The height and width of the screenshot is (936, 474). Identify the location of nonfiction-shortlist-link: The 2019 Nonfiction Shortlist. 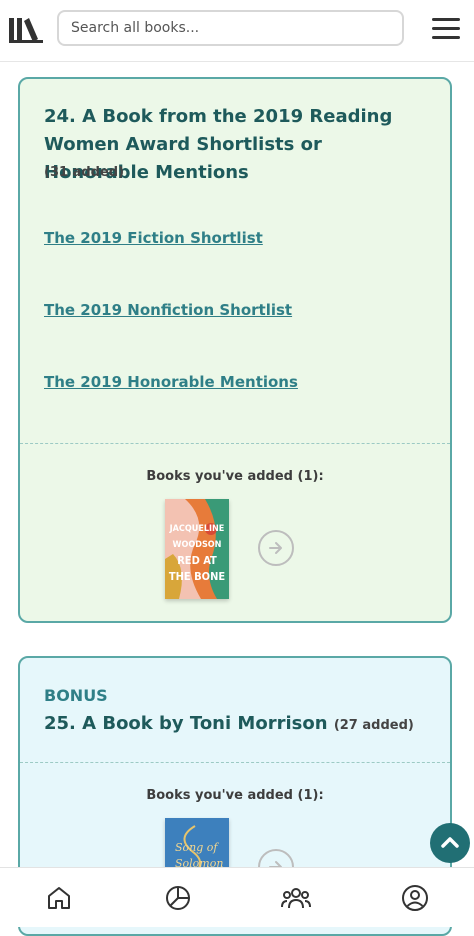
(168, 310).